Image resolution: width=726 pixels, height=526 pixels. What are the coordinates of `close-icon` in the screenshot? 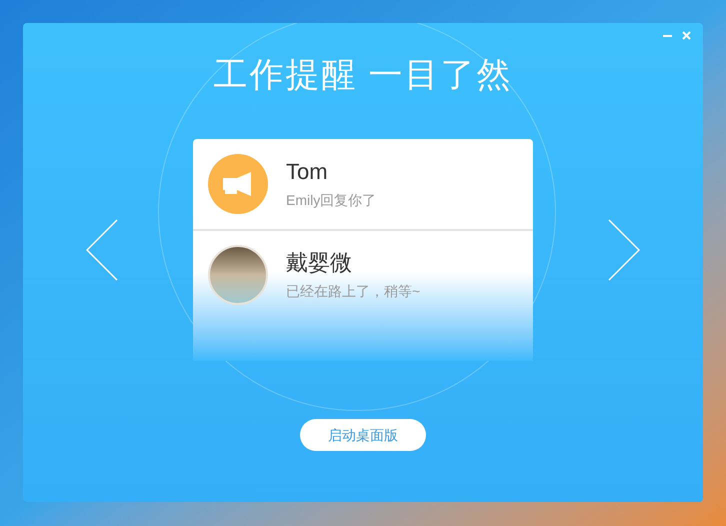 It's located at (686, 35).